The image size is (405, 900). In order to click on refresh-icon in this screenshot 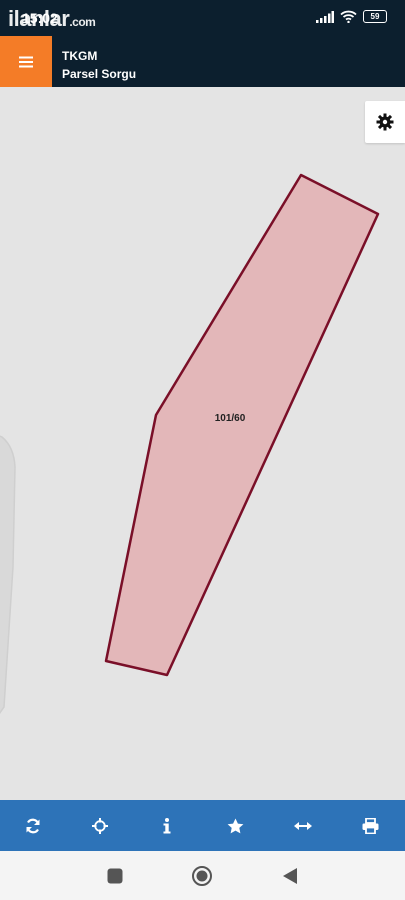, I will do `click(33, 825)`.